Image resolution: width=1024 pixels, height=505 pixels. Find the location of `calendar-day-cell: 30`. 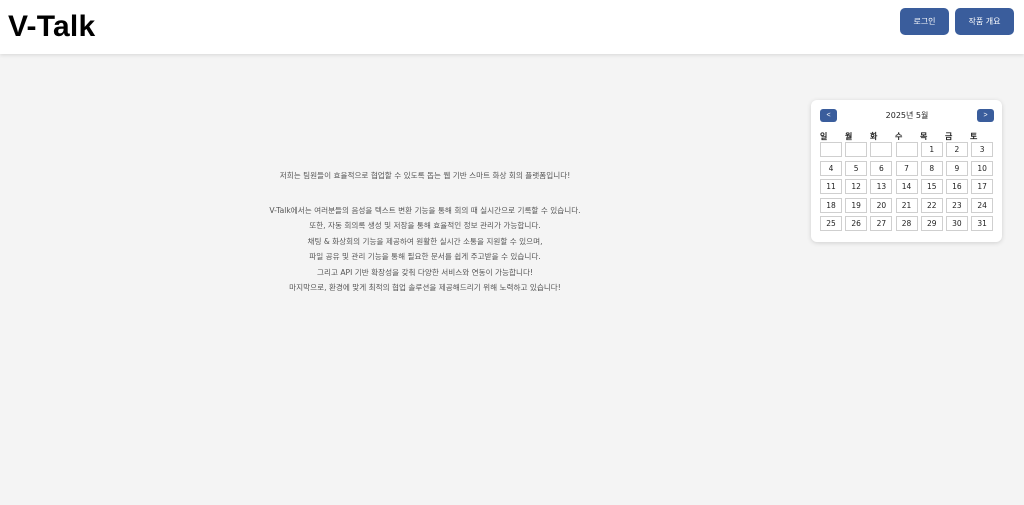

calendar-day-cell: 30 is located at coordinates (956, 224).